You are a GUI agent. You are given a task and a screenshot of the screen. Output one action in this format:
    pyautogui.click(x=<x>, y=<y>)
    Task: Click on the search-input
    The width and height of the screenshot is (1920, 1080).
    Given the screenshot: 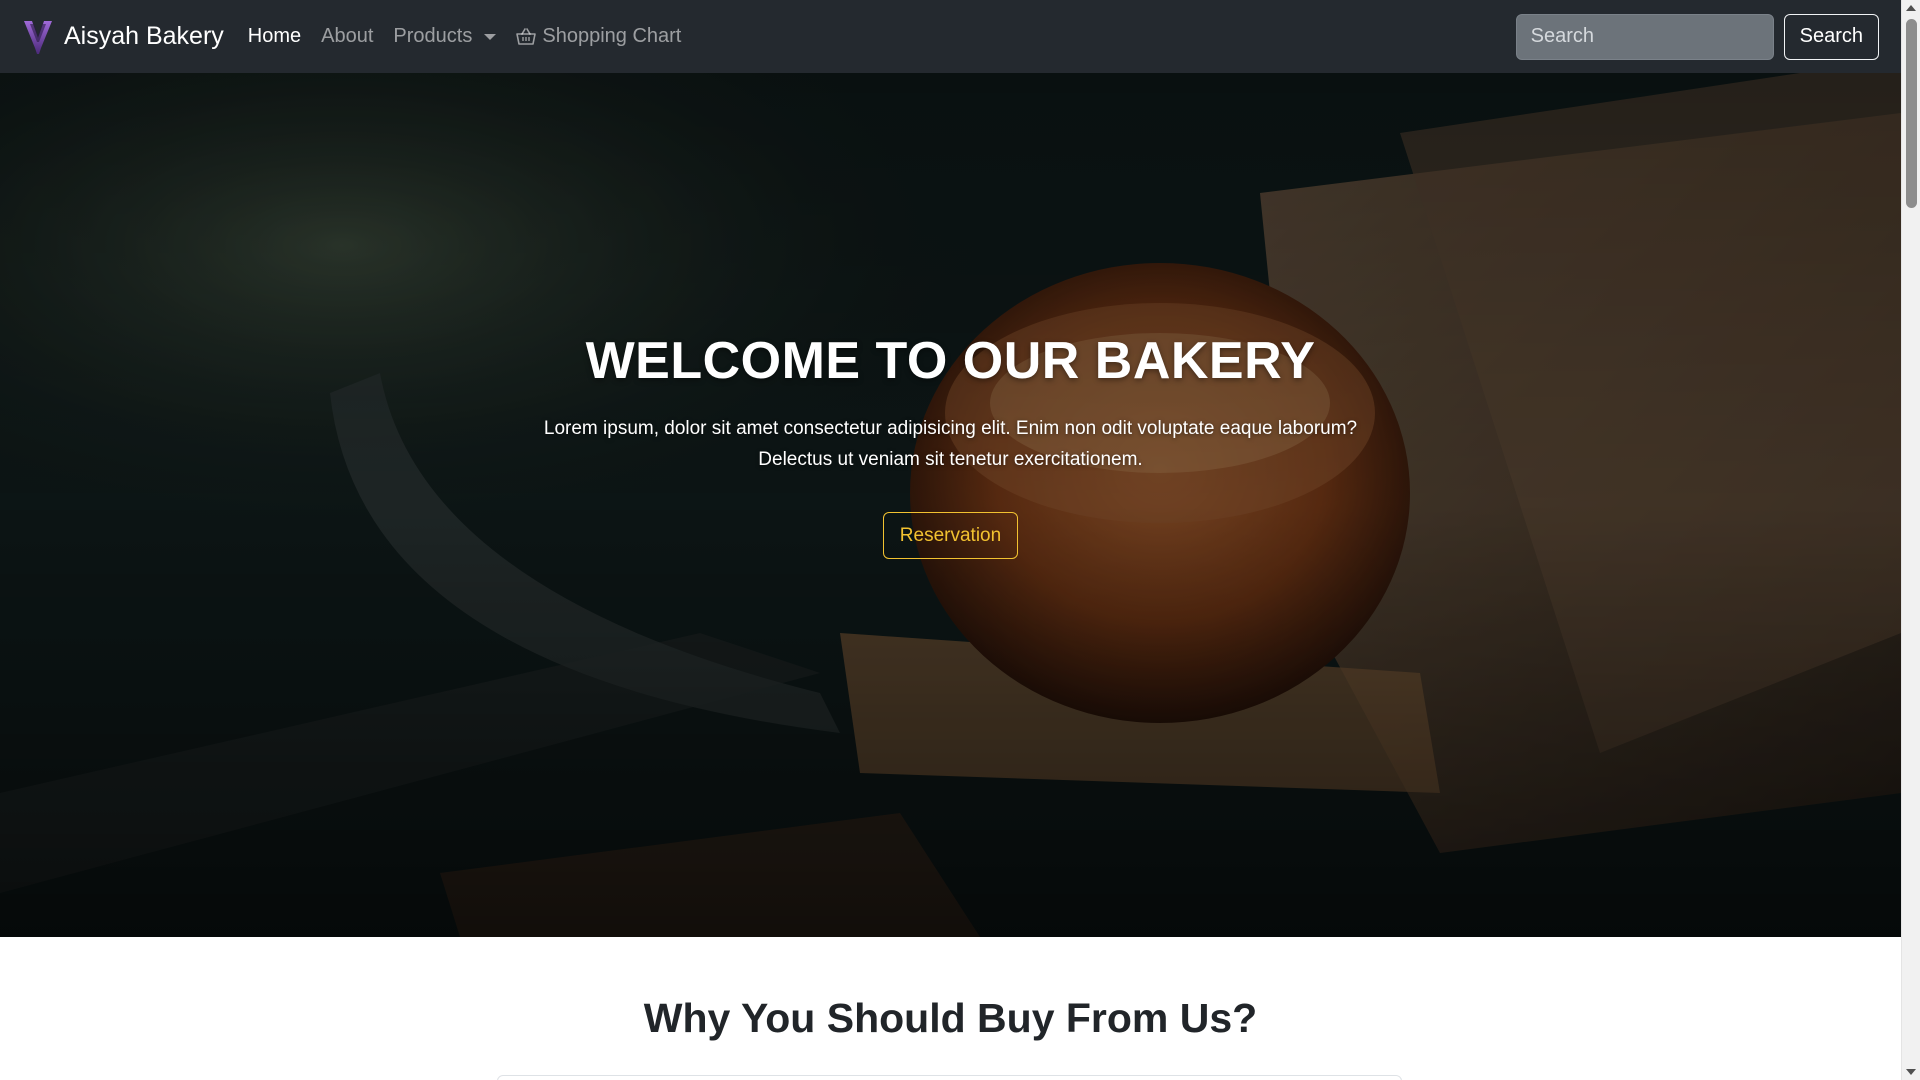 What is the action you would take?
    pyautogui.click(x=1644, y=36)
    